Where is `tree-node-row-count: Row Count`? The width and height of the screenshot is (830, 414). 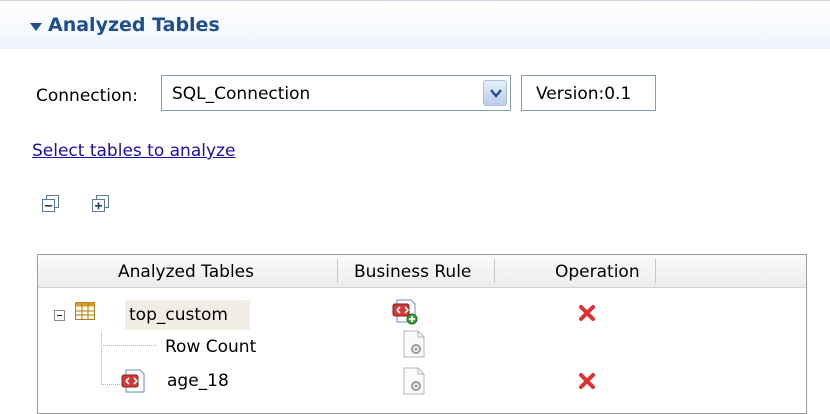 tree-node-row-count: Row Count is located at coordinates (210, 347).